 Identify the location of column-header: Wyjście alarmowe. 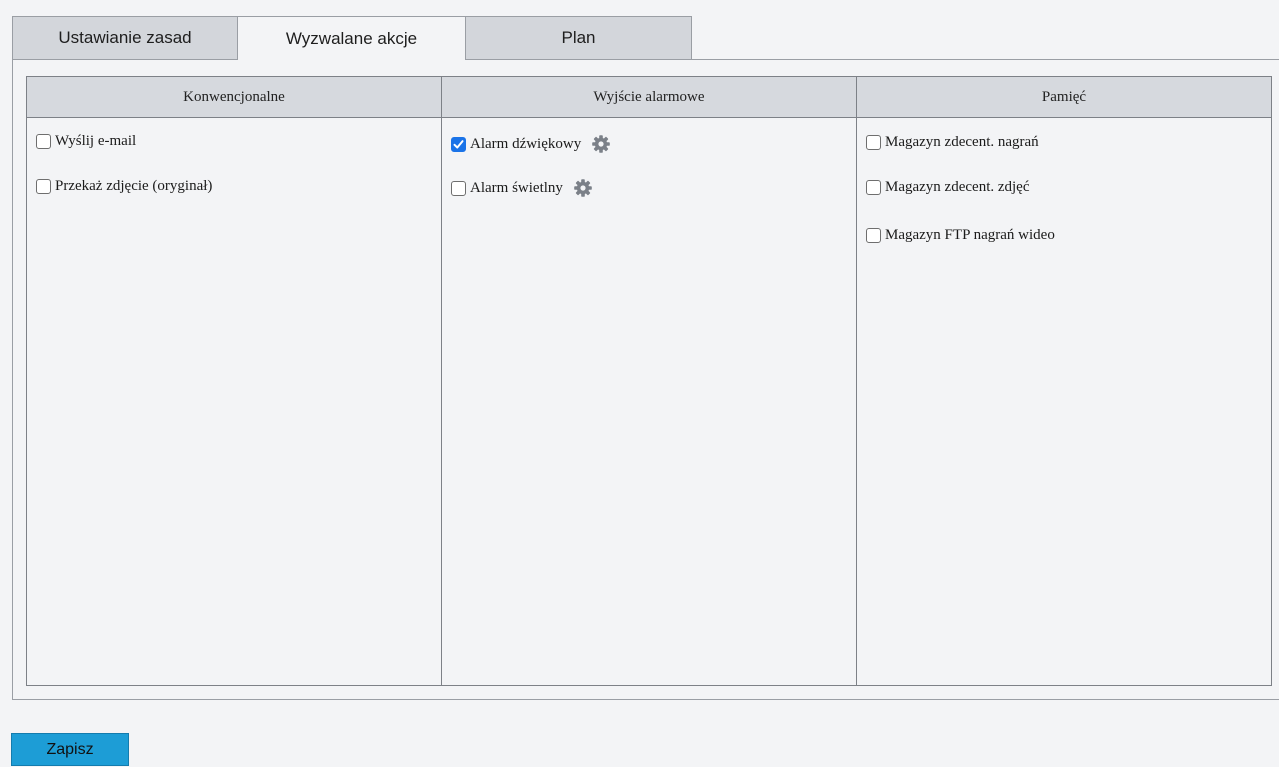
(649, 97).